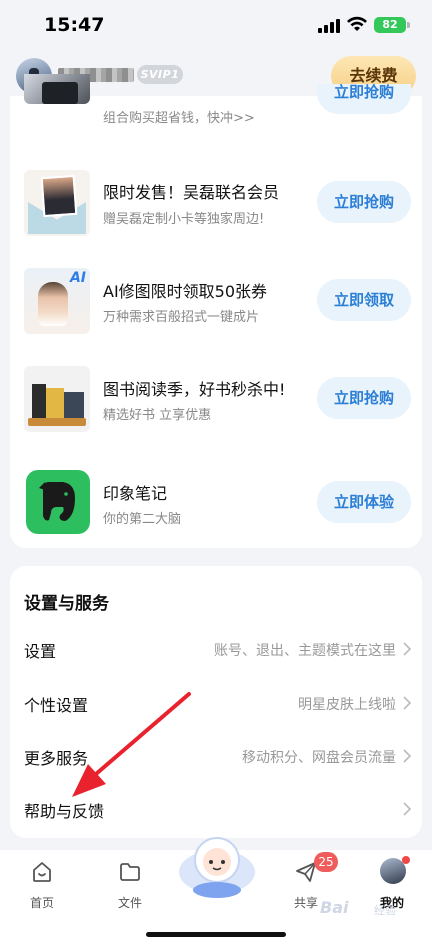 The image size is (432, 941). I want to click on group-buy-image, so click(57, 89).